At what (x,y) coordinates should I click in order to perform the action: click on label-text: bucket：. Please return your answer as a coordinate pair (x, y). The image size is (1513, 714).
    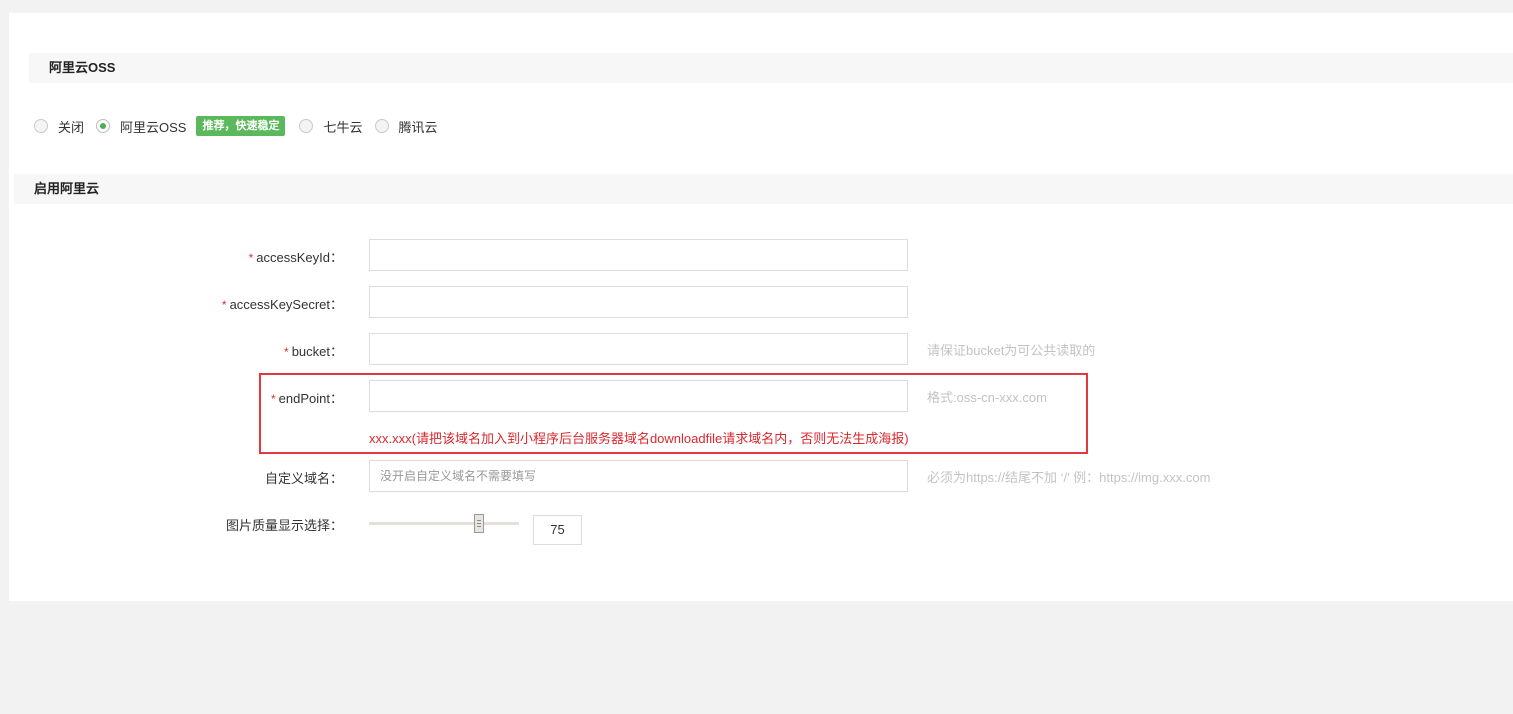
    Looking at the image, I should click on (317, 351).